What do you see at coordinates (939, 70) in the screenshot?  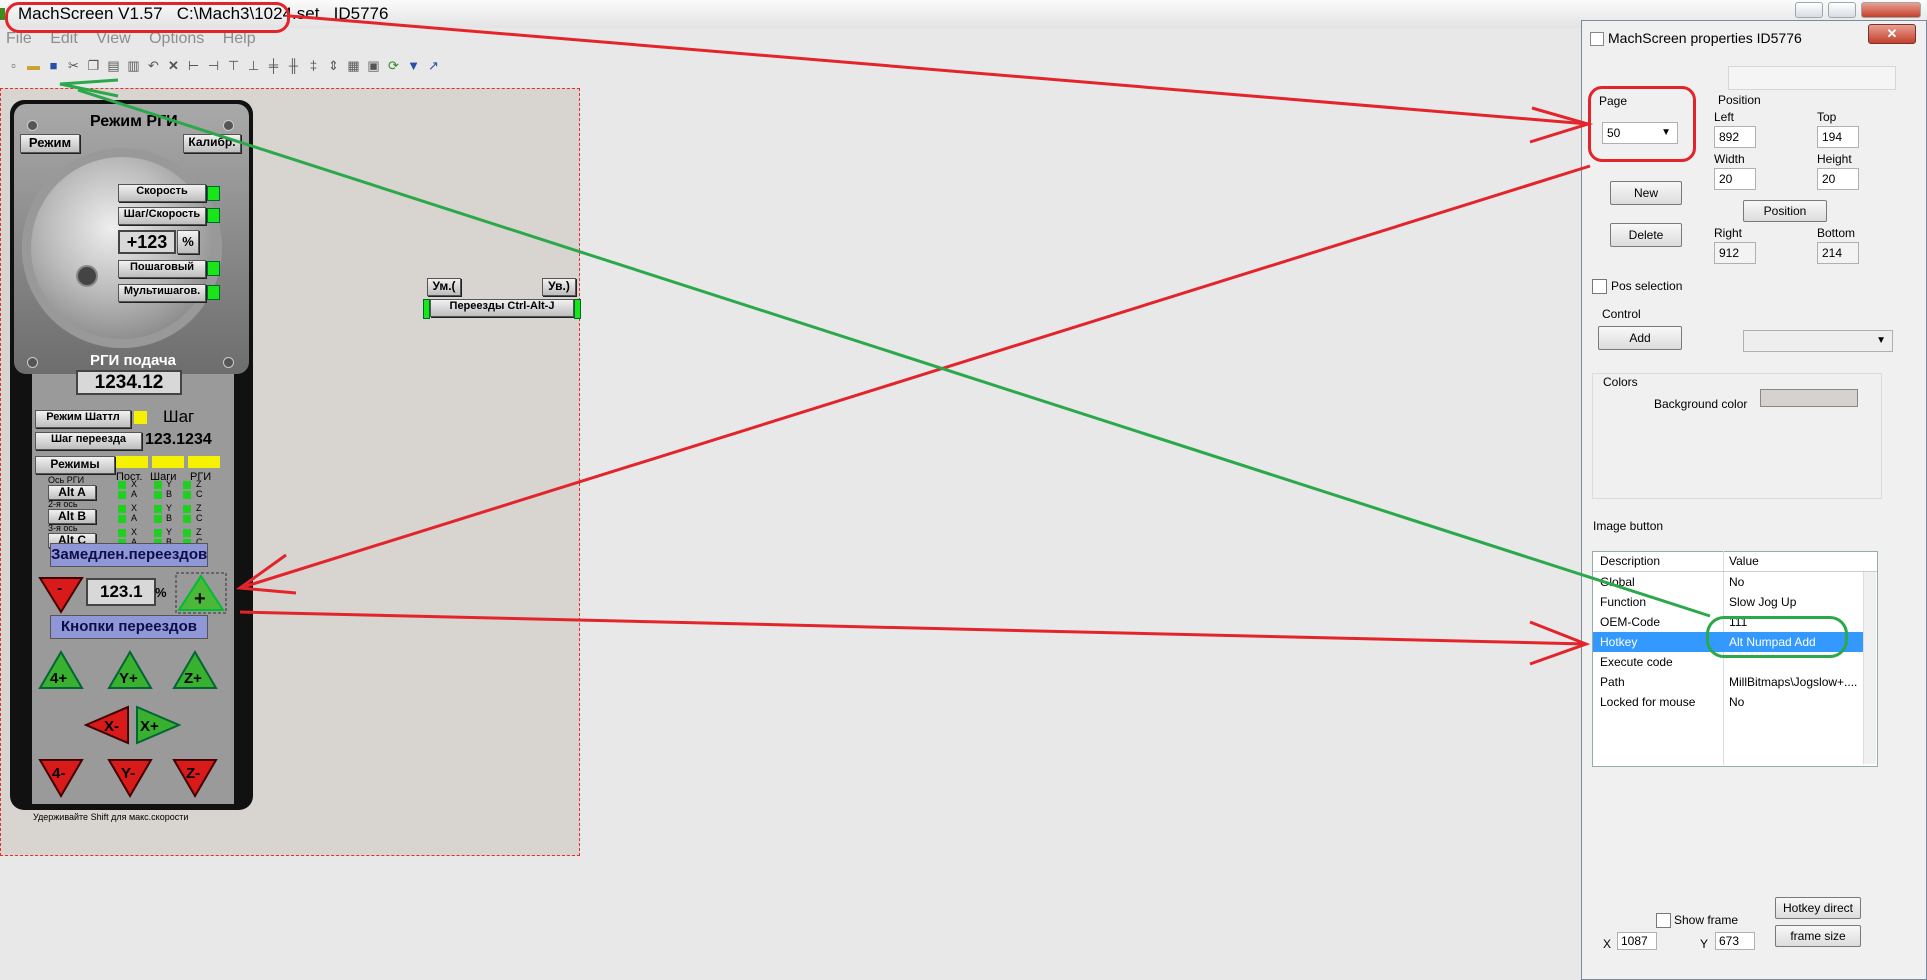 I see `red-arrow-title-to-page` at bounding box center [939, 70].